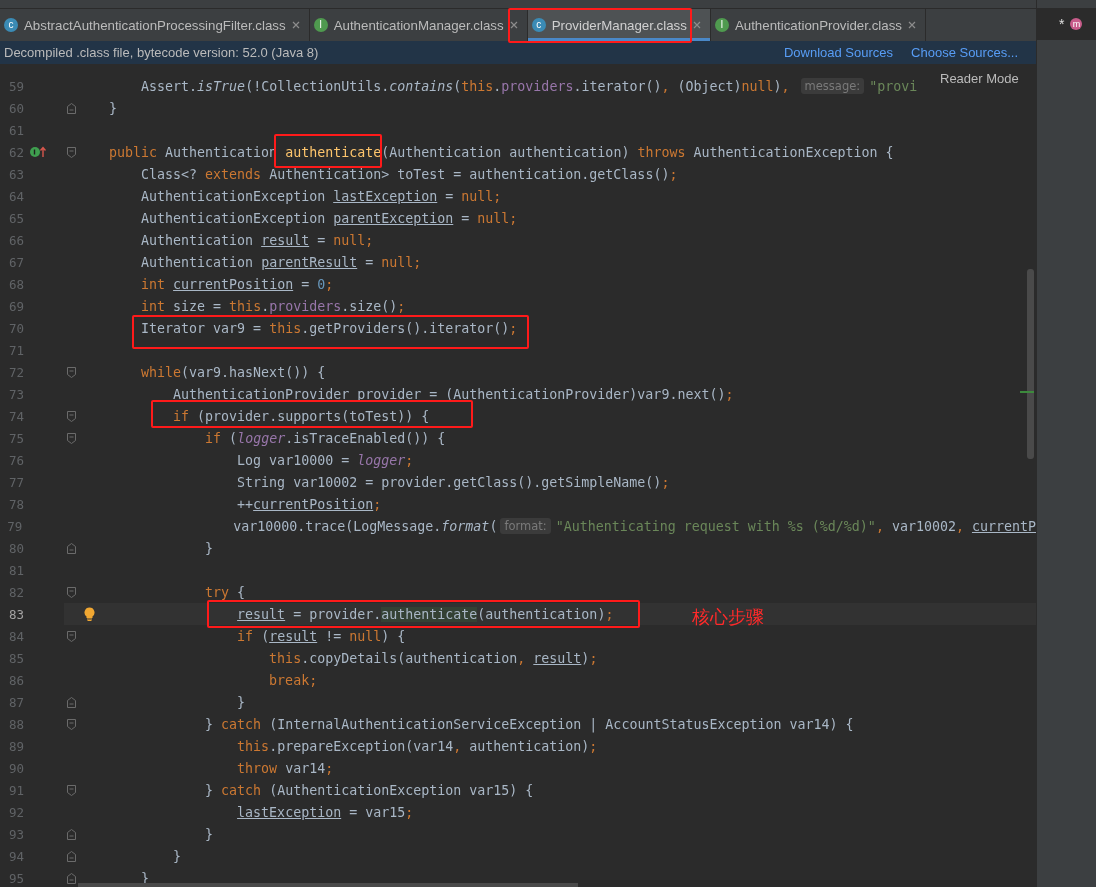 This screenshot has width=1096, height=887. I want to click on line-number: 86, so click(15, 680).